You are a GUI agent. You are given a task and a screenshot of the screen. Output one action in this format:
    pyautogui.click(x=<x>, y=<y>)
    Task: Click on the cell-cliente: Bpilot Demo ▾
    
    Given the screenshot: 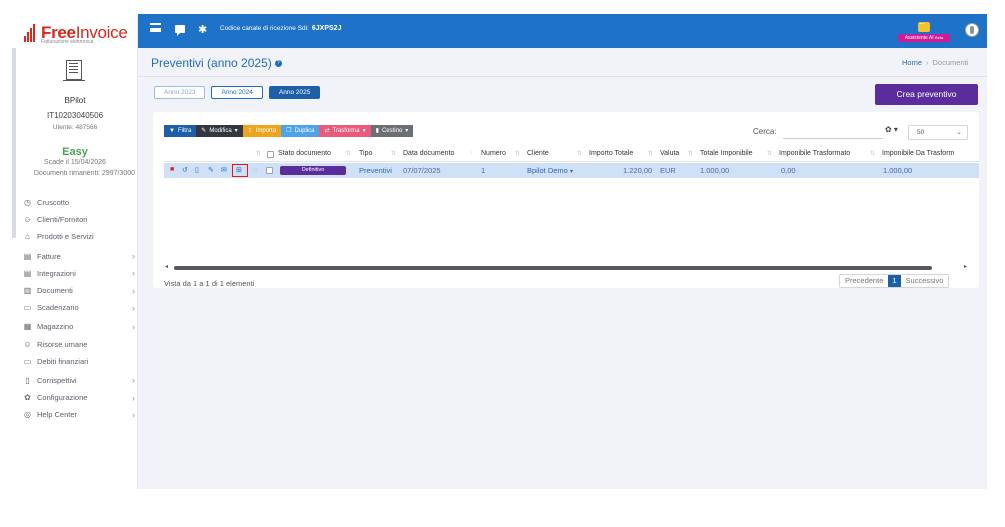 What is the action you would take?
    pyautogui.click(x=550, y=170)
    